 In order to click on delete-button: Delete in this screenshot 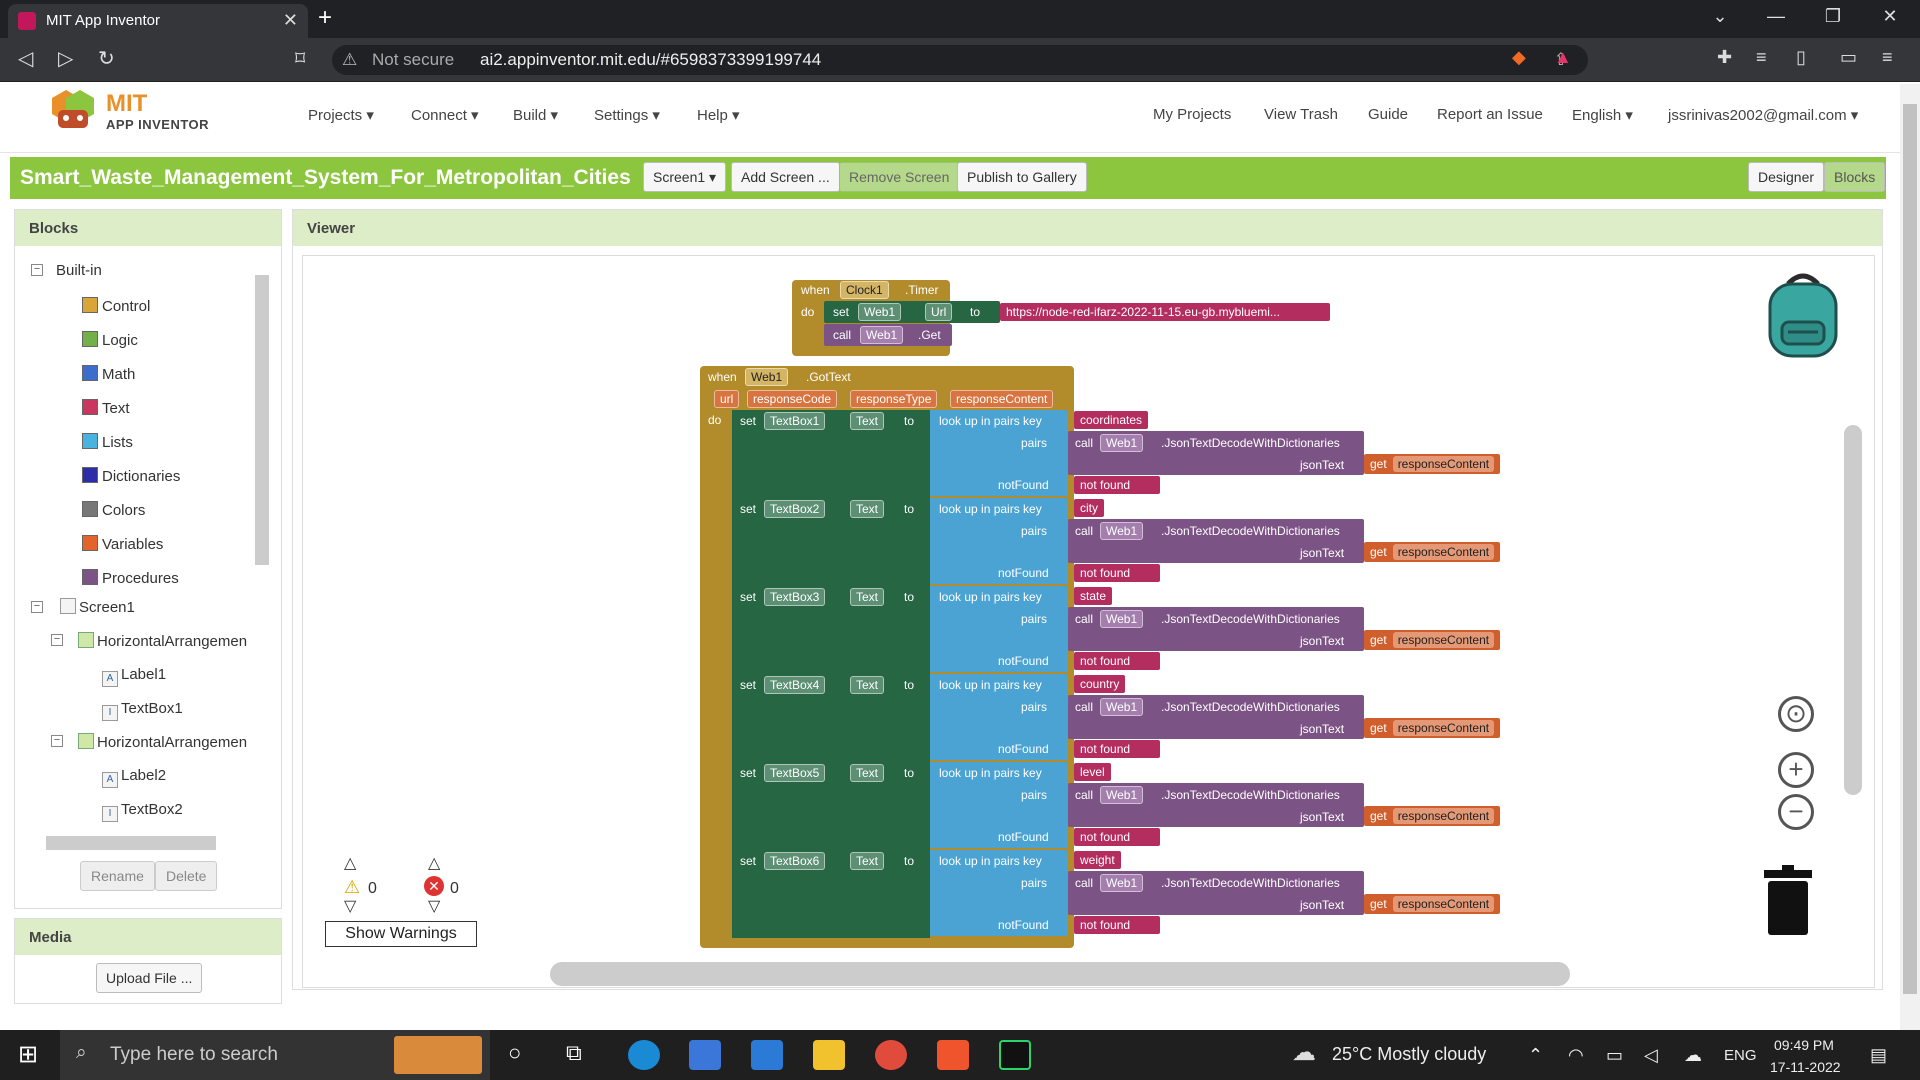, I will do `click(186, 876)`.